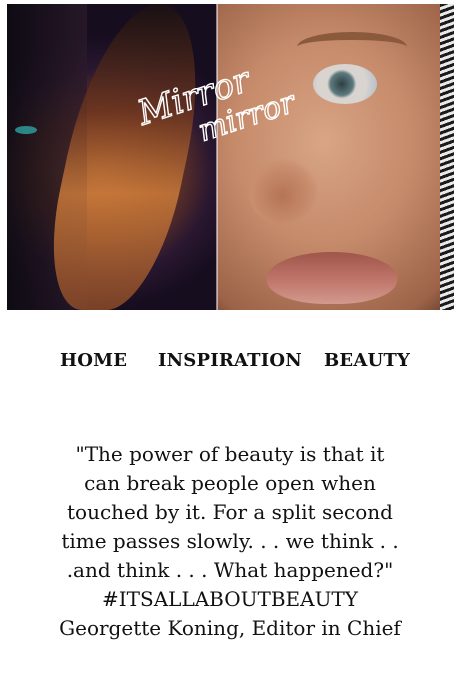 Image resolution: width=460 pixels, height=678 pixels. Describe the element at coordinates (230, 454) in the screenshot. I see `quote-line: "The power of beauty is that it` at that location.